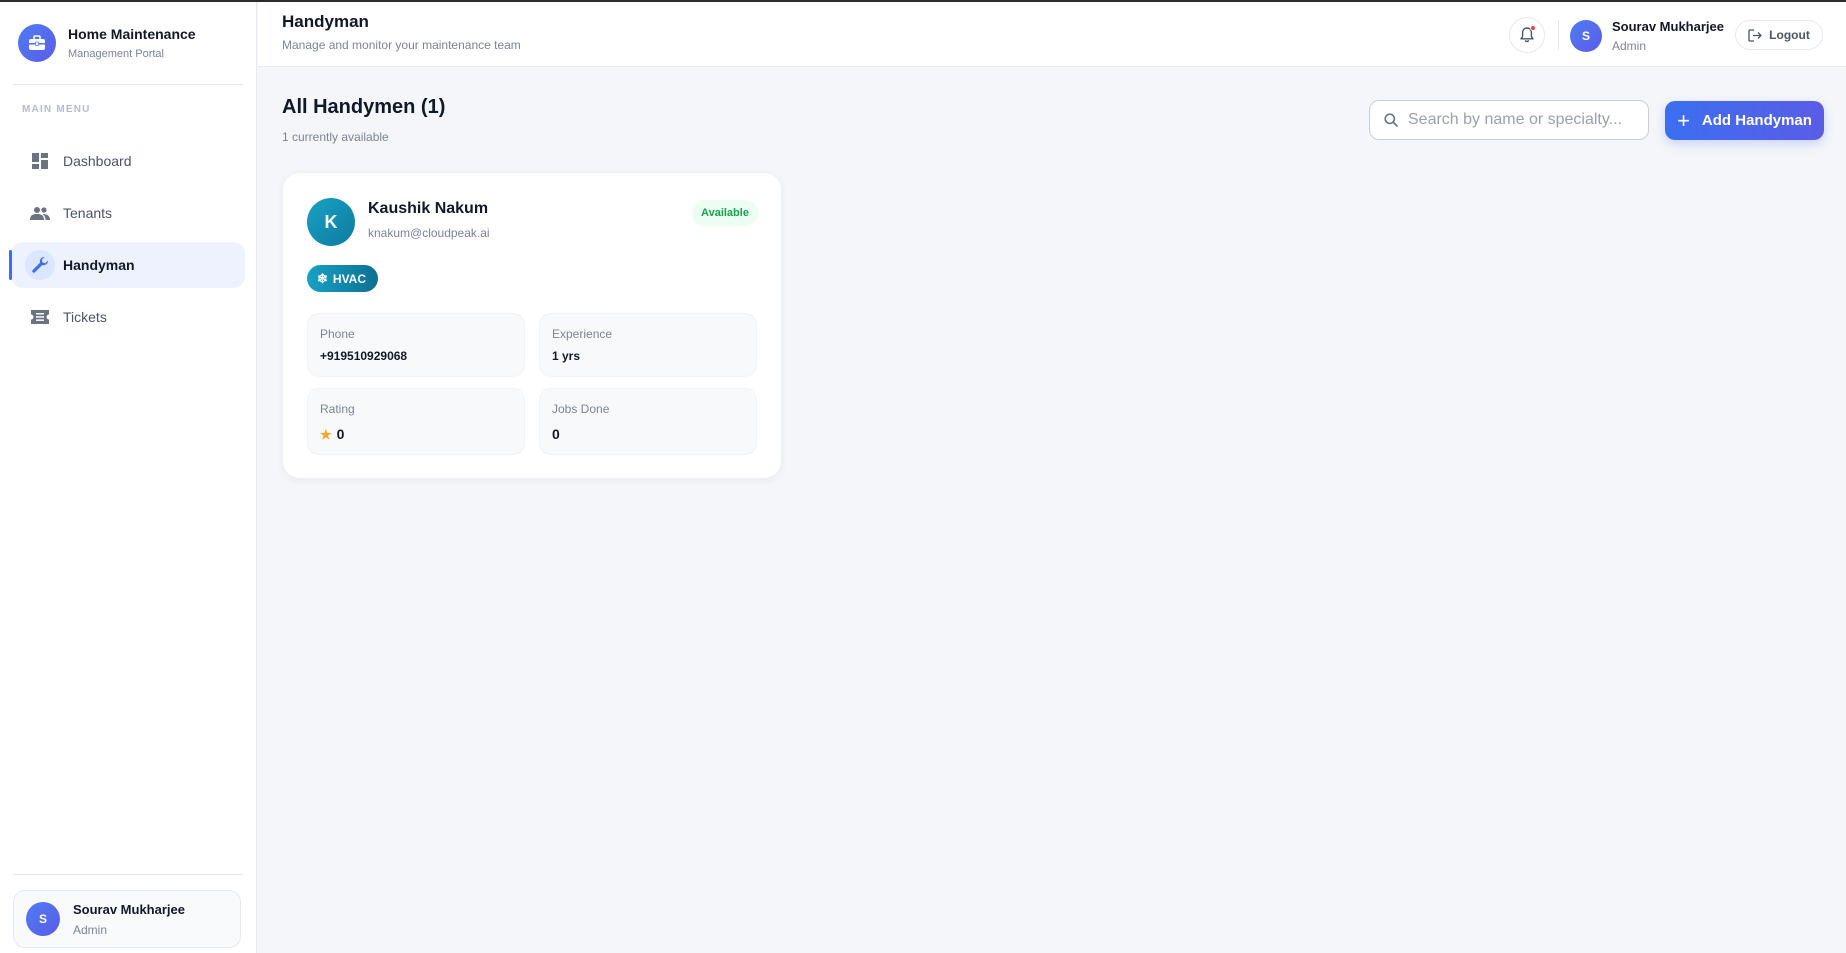 This screenshot has height=953, width=1846. What do you see at coordinates (56, 109) in the screenshot?
I see `menu-heading: MAIN MENU` at bounding box center [56, 109].